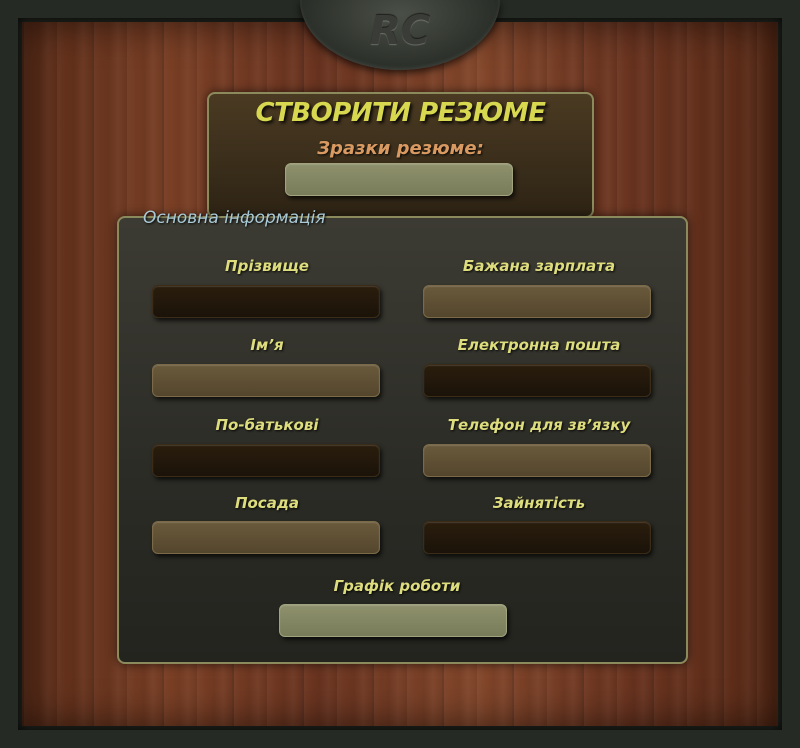  What do you see at coordinates (400, 148) in the screenshot?
I see `samples-label: Зразки резюме:` at bounding box center [400, 148].